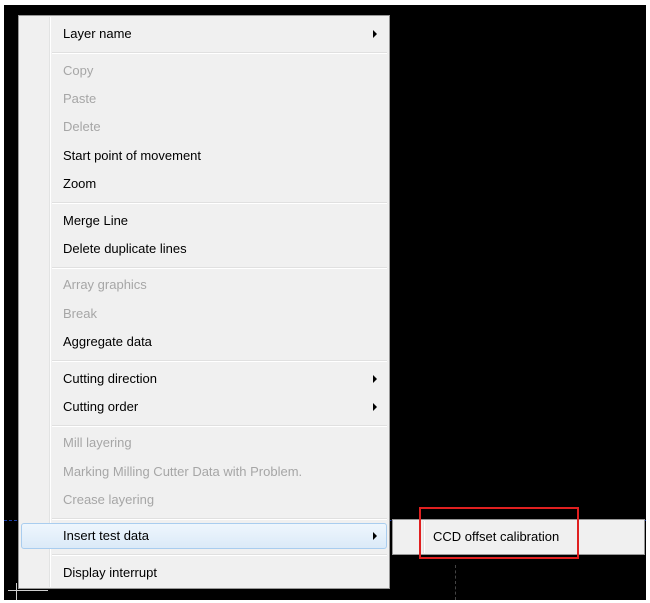  I want to click on crosshair-vertical, so click(16, 591).